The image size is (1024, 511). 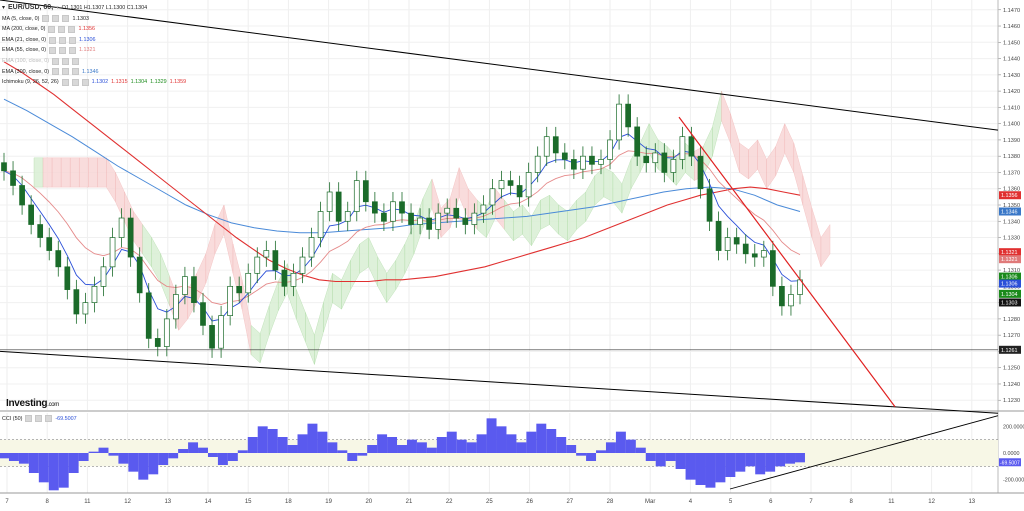 I want to click on indicator-label: EMA (21, close, 0), so click(x=24, y=39).